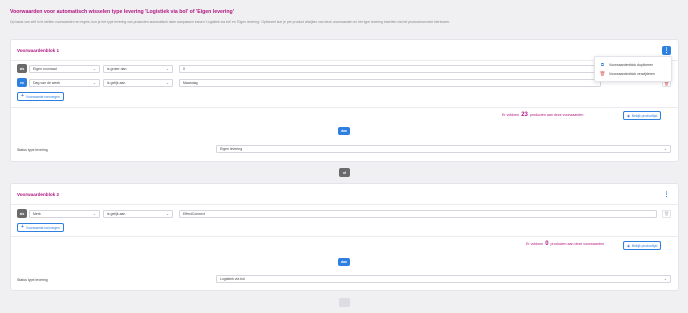 The image size is (688, 313). I want to click on status-select: Logistiek via bol ⌄, so click(443, 279).